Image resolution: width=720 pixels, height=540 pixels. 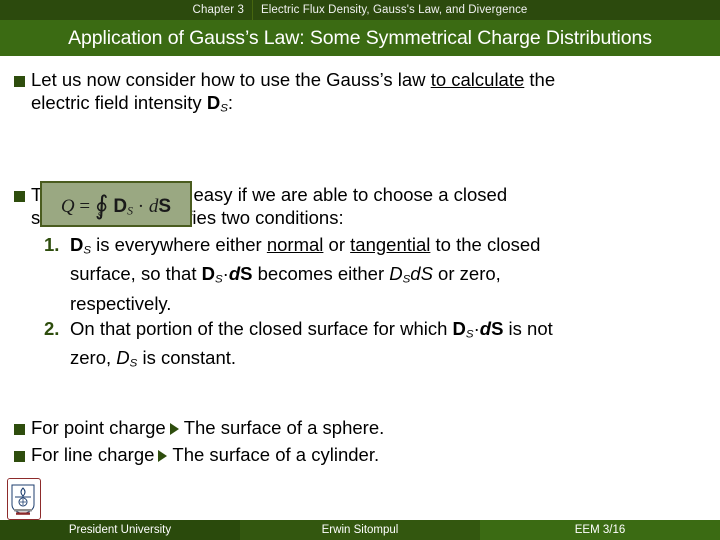 I want to click on equation-integral-sub: S, so click(x=100, y=216).